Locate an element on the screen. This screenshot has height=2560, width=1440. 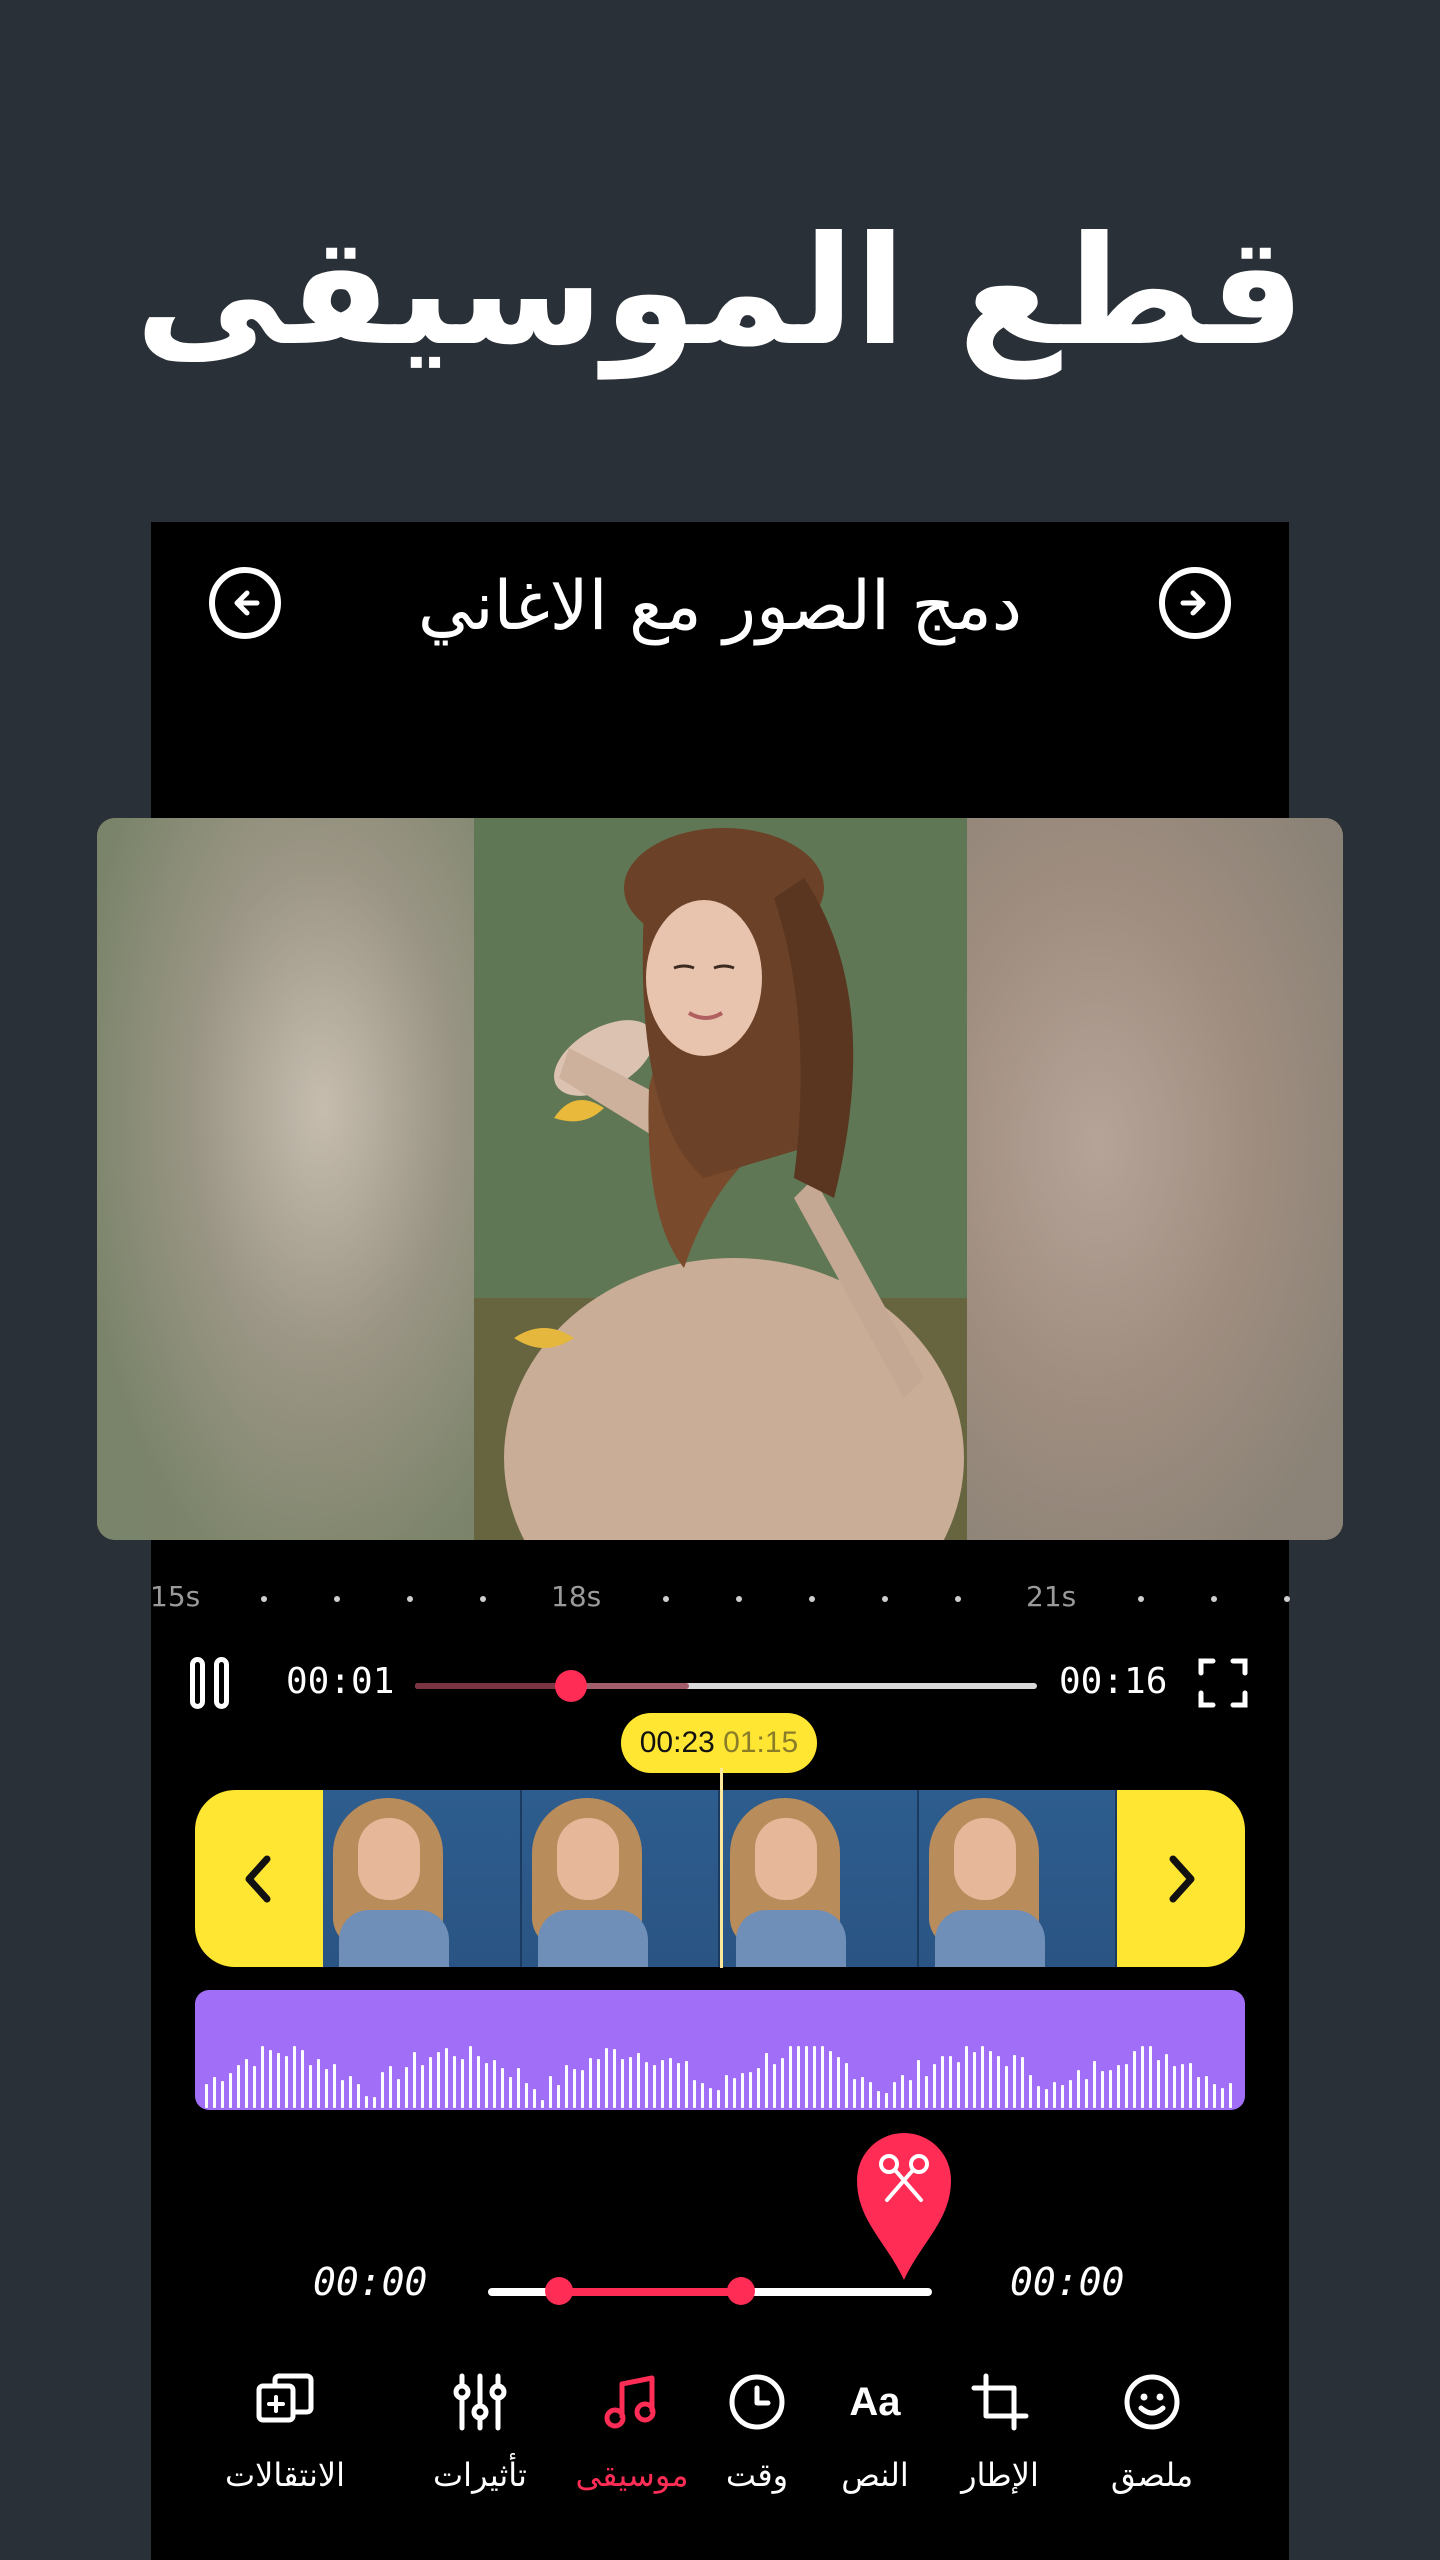
tab-label: الانتقالات is located at coordinates (284, 2475).